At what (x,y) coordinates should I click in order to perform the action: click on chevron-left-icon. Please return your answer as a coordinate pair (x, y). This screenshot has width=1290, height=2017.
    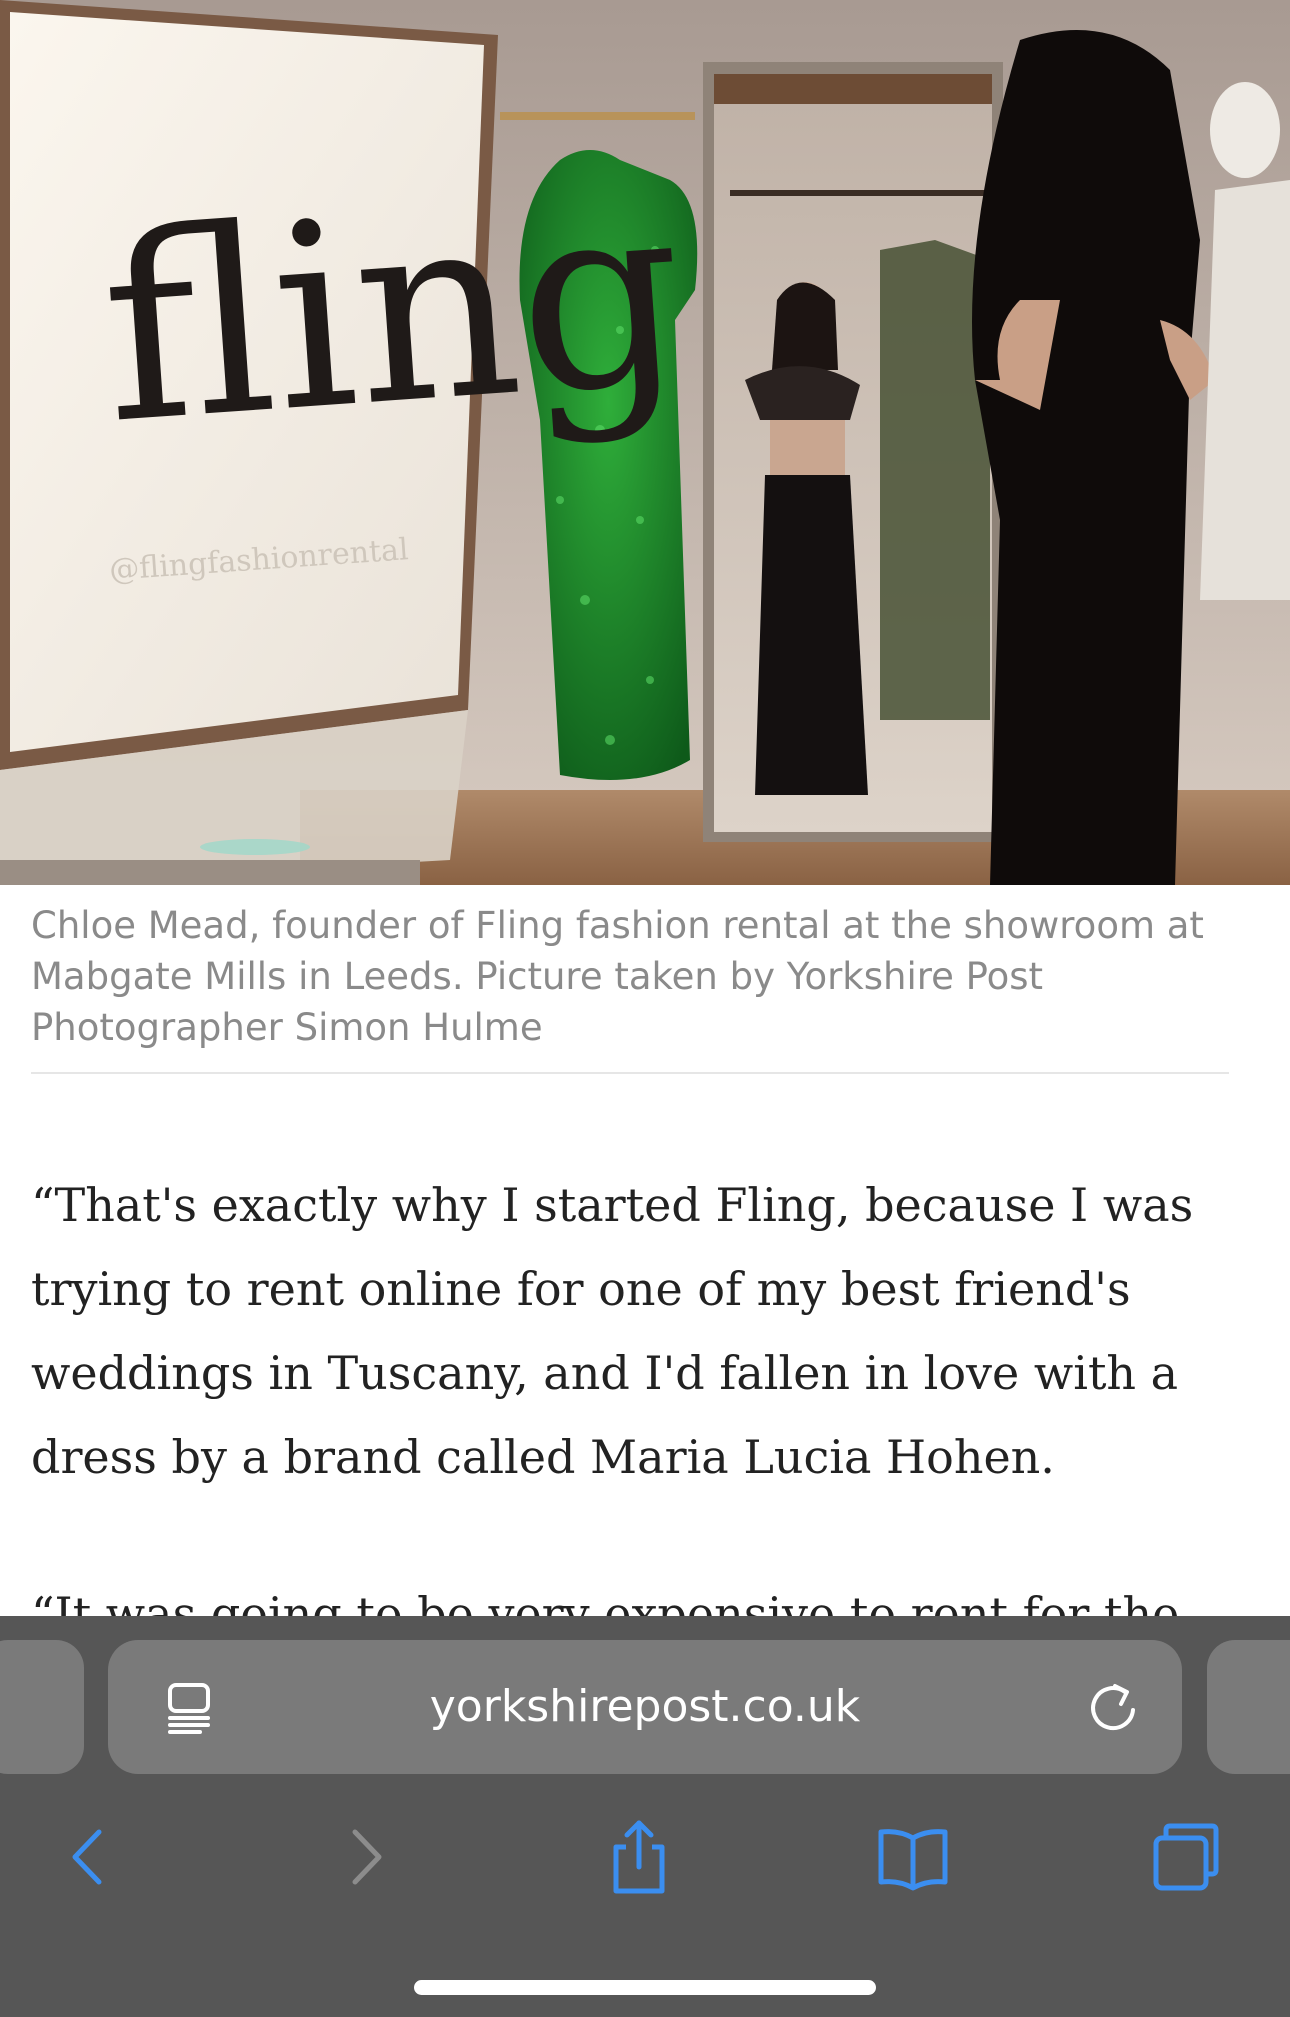
    Looking at the image, I should click on (87, 1857).